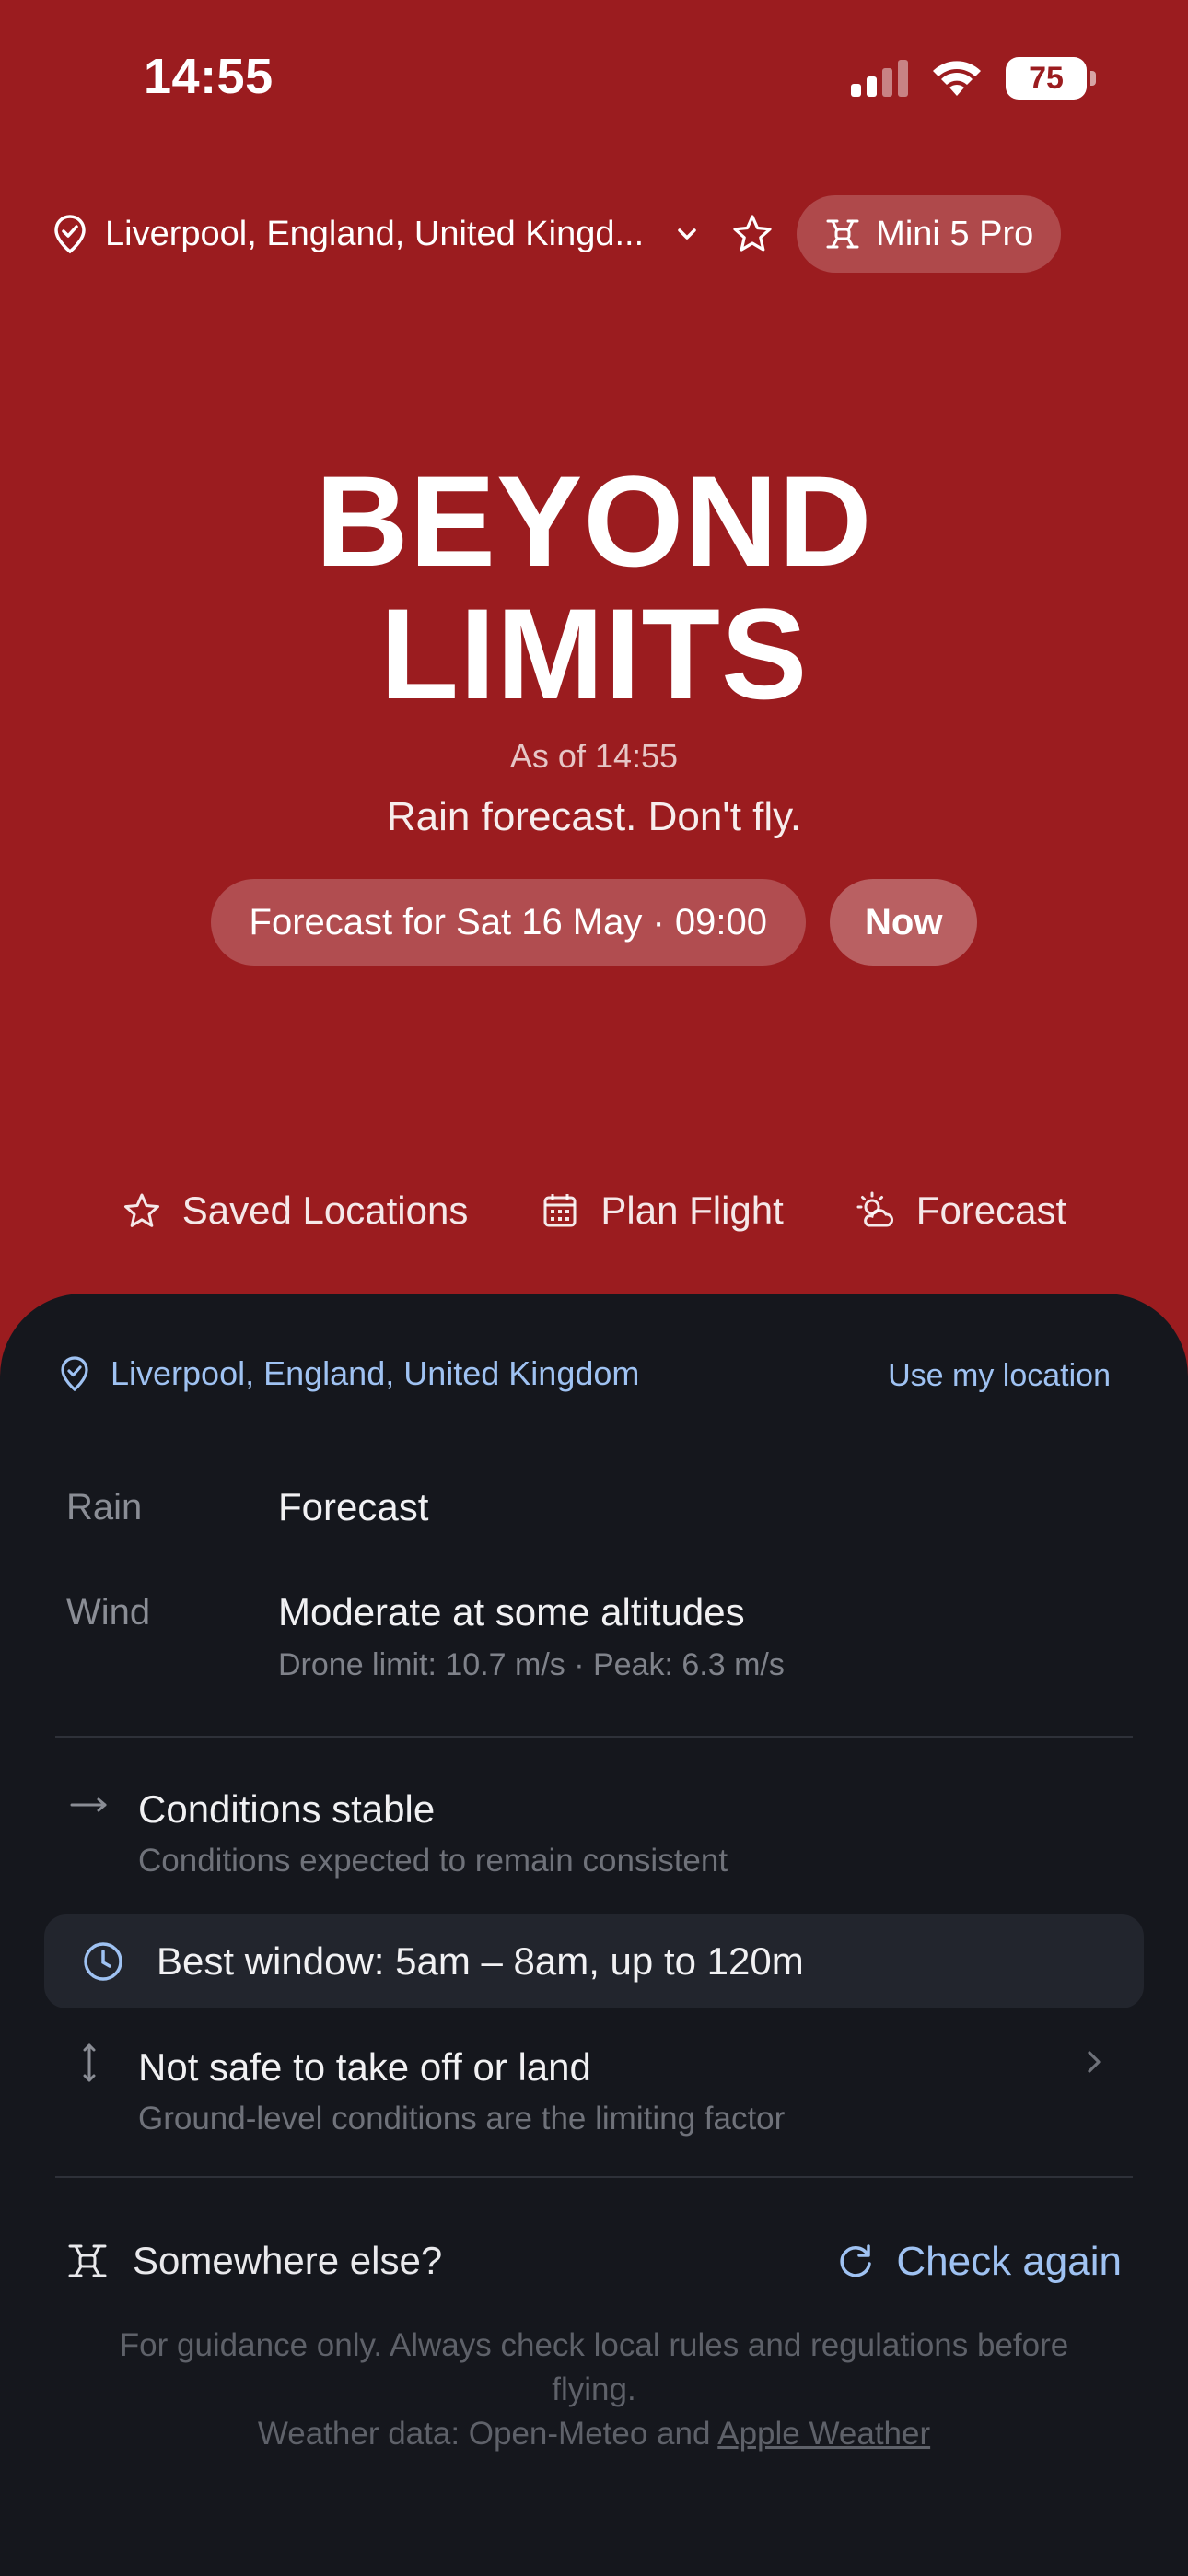 This screenshot has height=2576, width=1188. What do you see at coordinates (955, 233) in the screenshot?
I see `drone-model-label: Mini 5 Pro` at bounding box center [955, 233].